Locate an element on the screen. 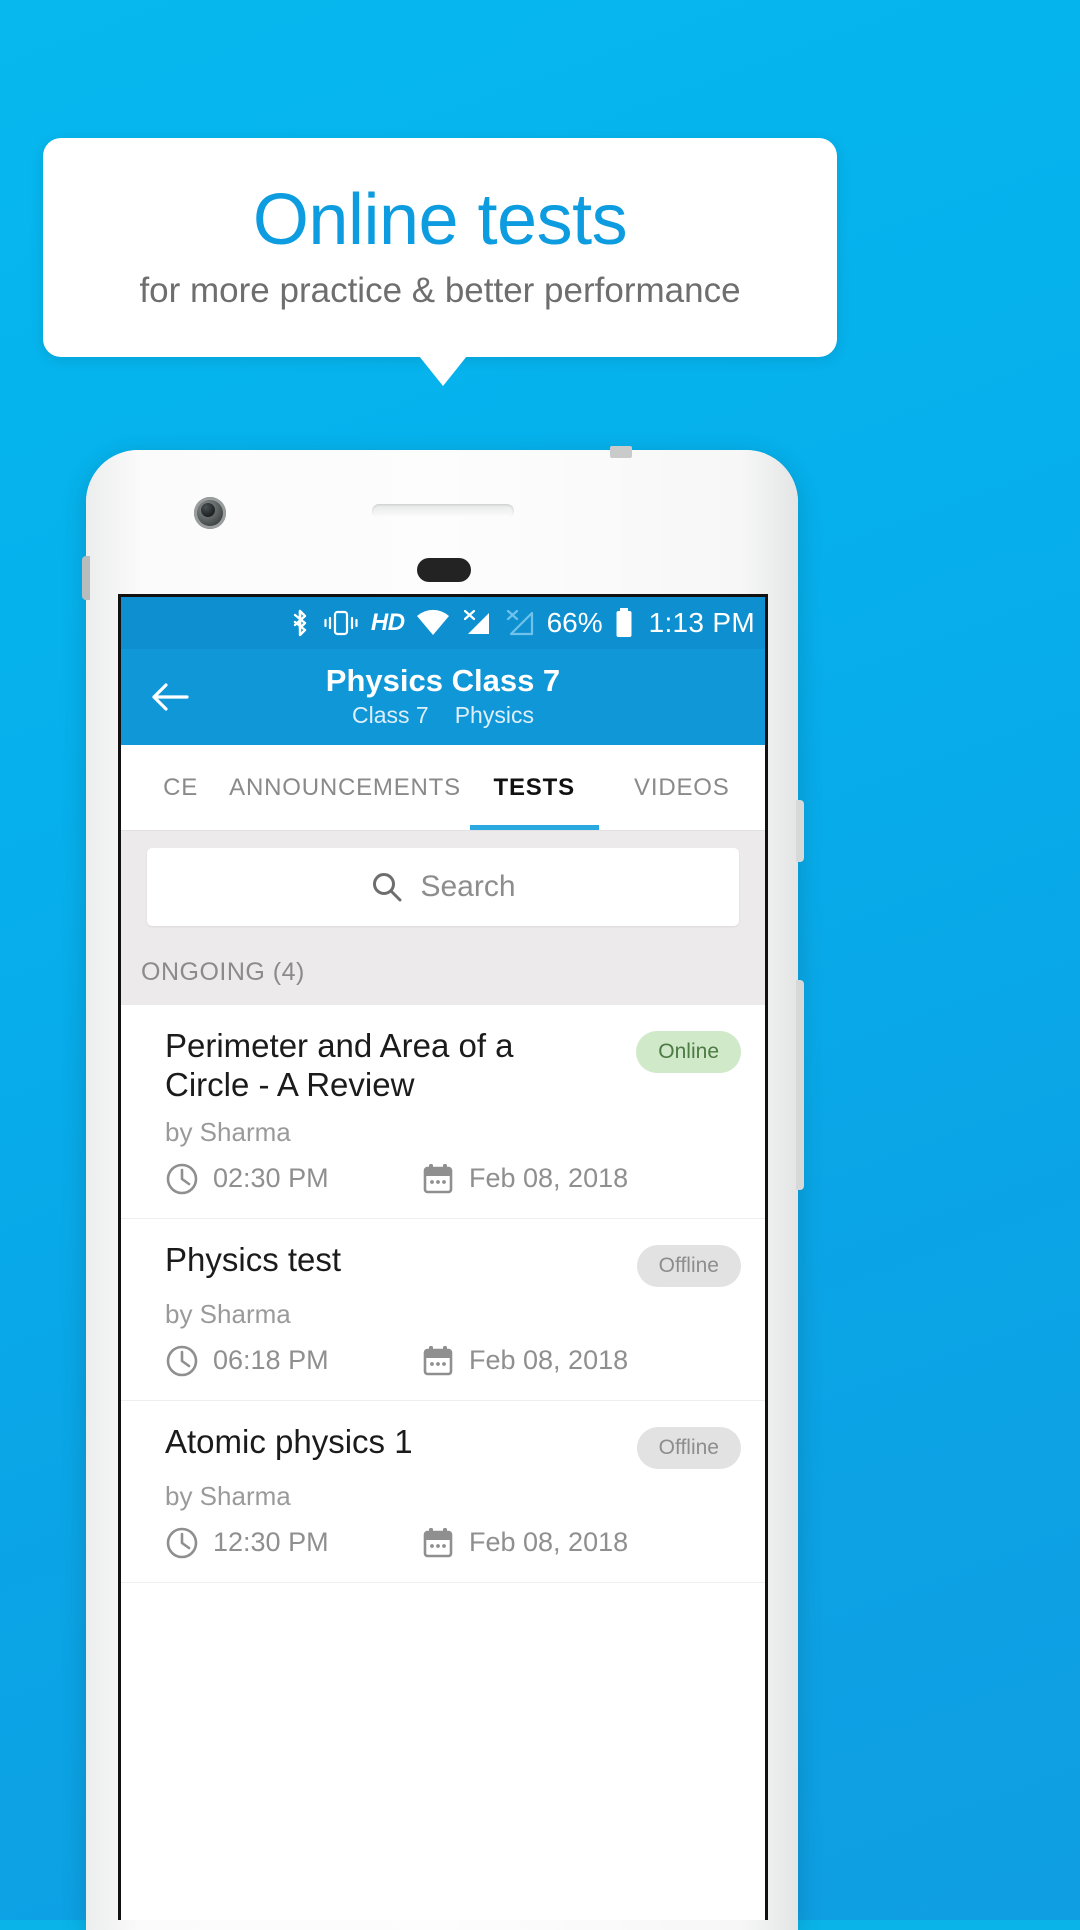  tab-ce-label: CE is located at coordinates (181, 787).